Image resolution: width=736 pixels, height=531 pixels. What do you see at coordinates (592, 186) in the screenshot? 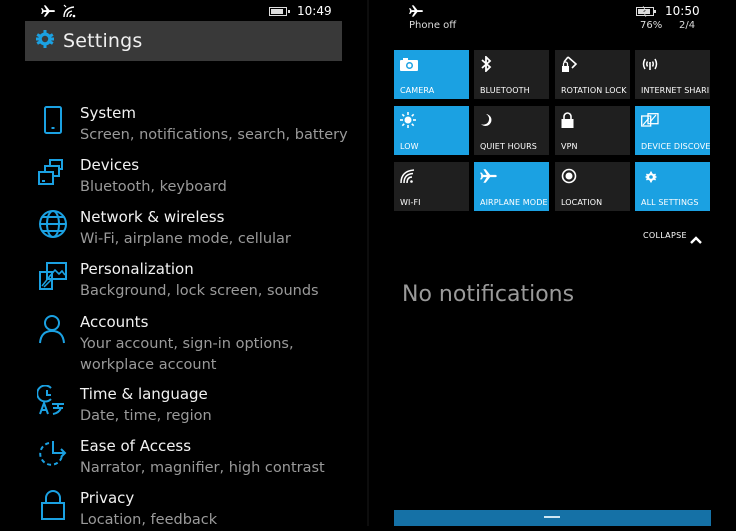
I see `quick-action-location: LOCATION` at bounding box center [592, 186].